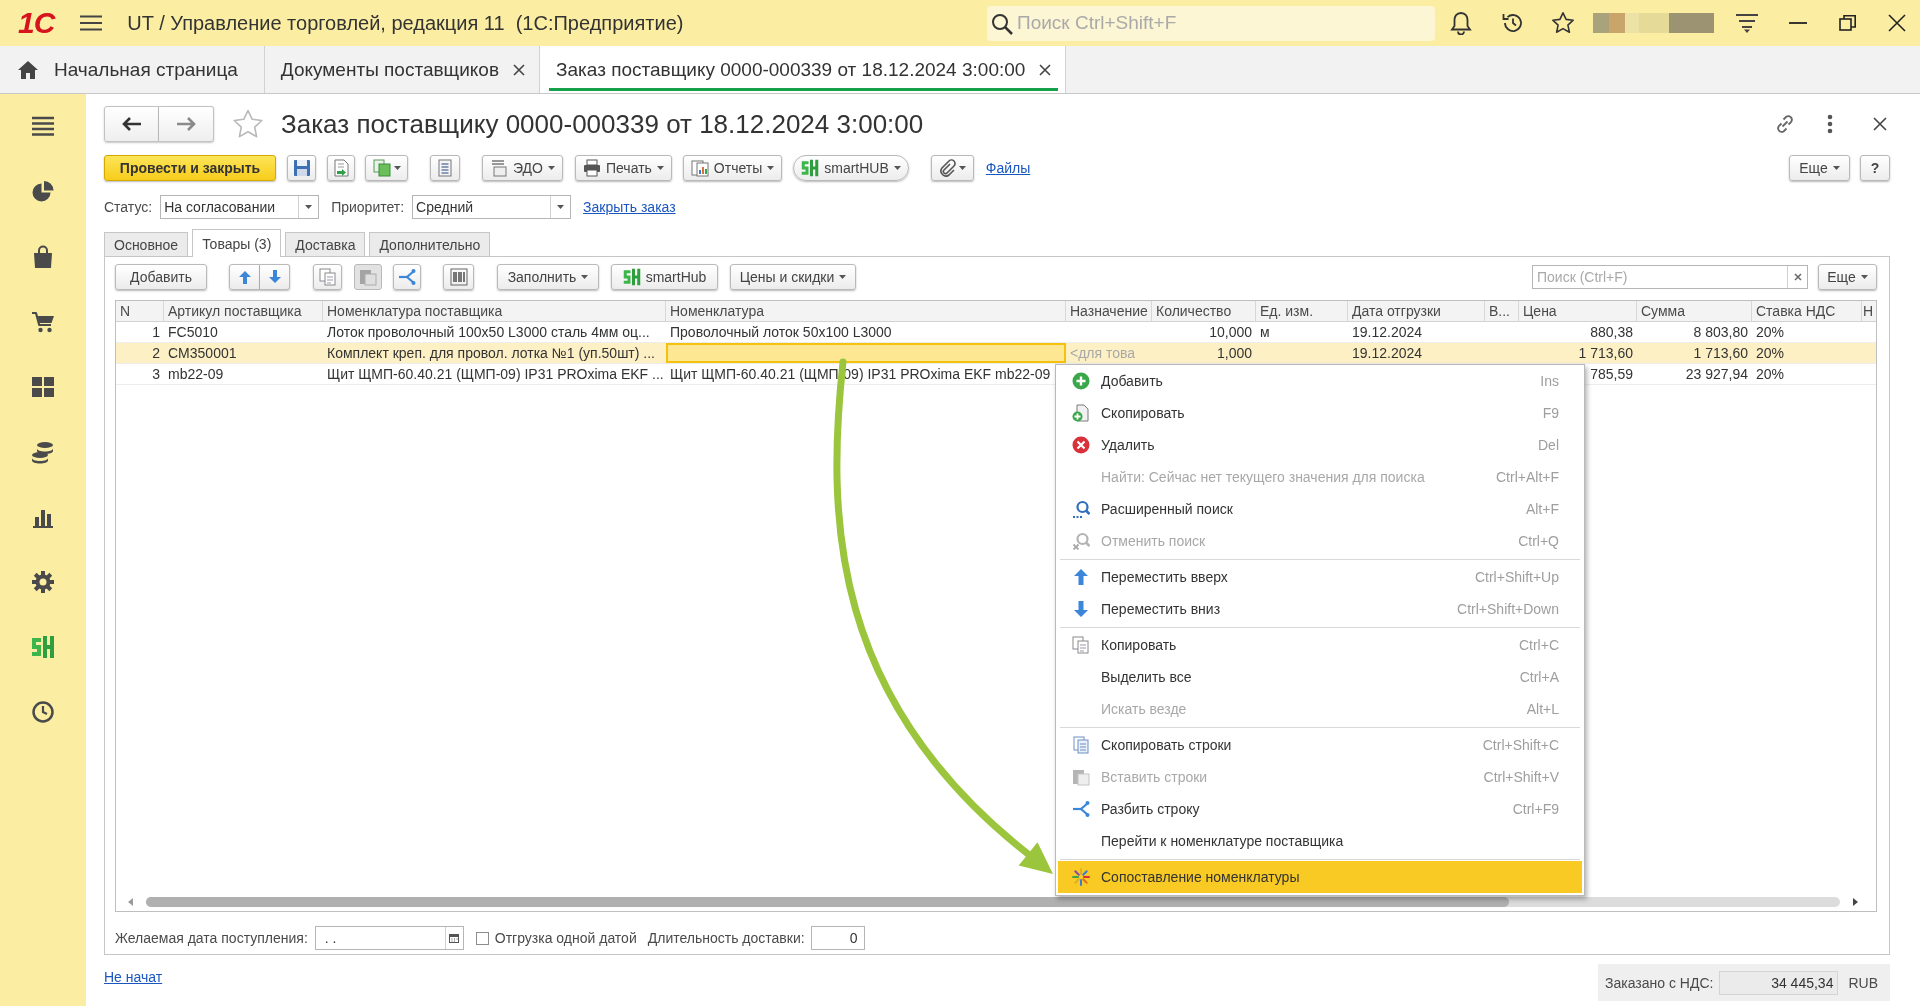 The image size is (1920, 1006). What do you see at coordinates (430, 244) in the screenshot?
I see `tab: Дополнительно` at bounding box center [430, 244].